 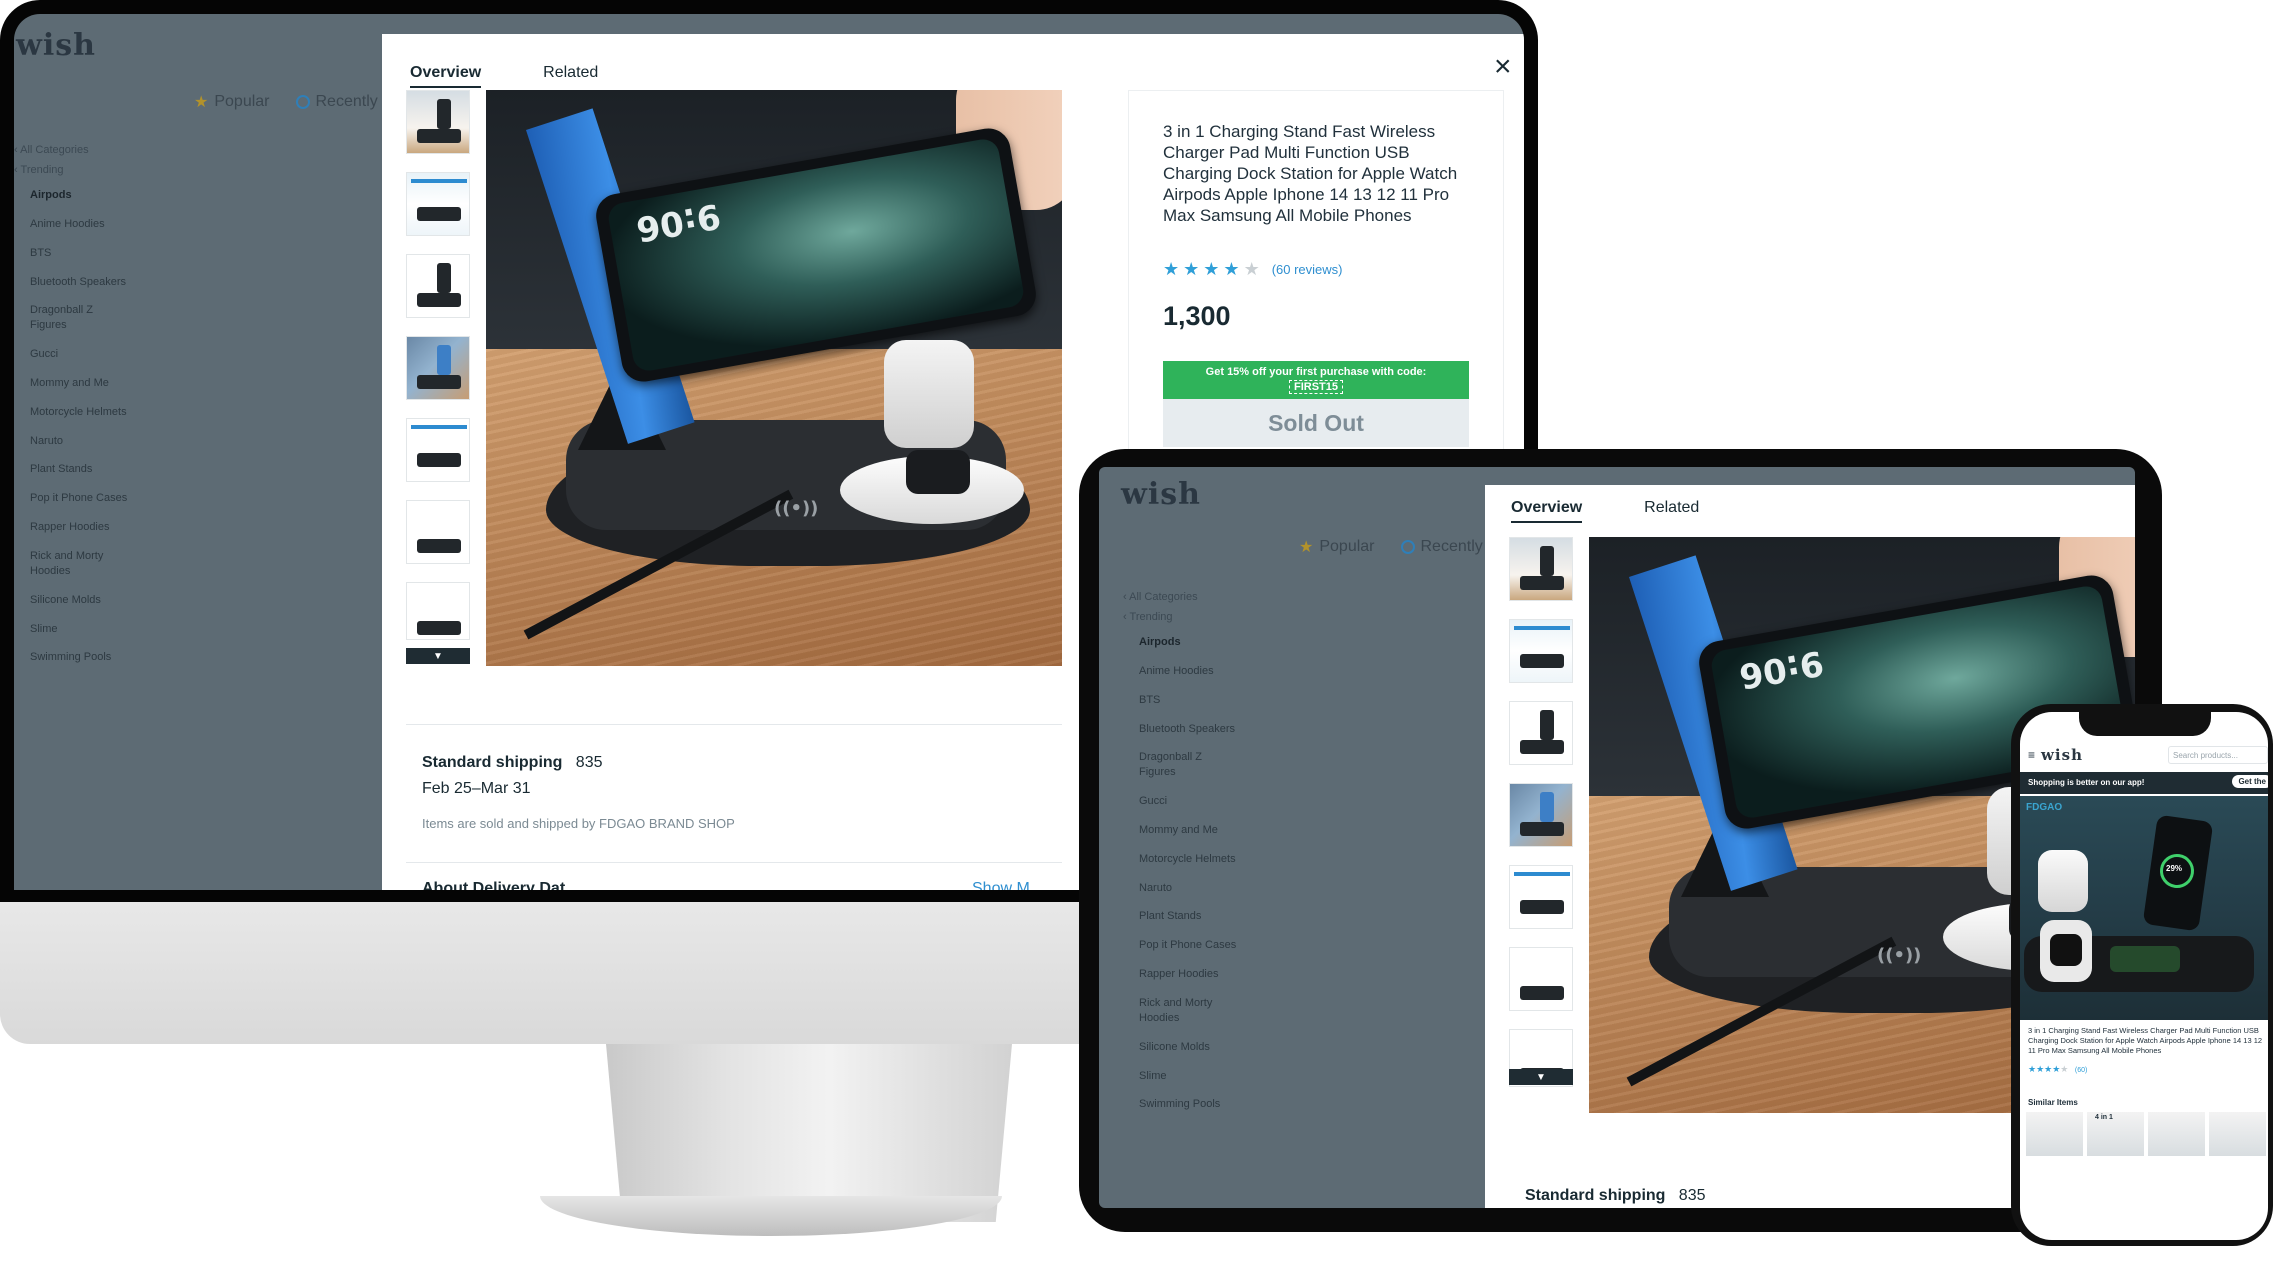 What do you see at coordinates (1503, 67) in the screenshot?
I see `close-icon: ×` at bounding box center [1503, 67].